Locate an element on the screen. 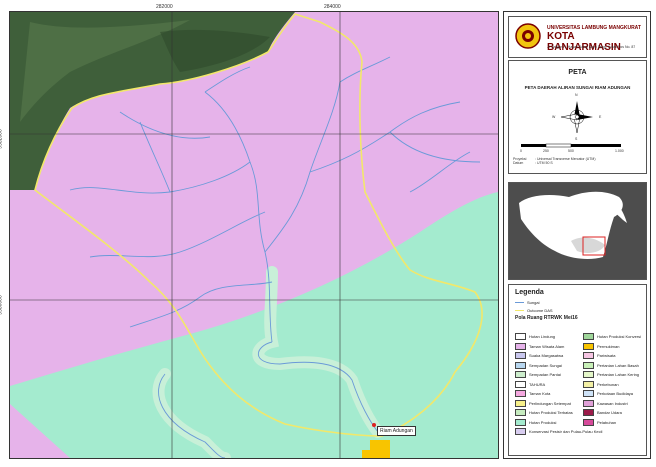  point-marker is located at coordinates (374, 425).